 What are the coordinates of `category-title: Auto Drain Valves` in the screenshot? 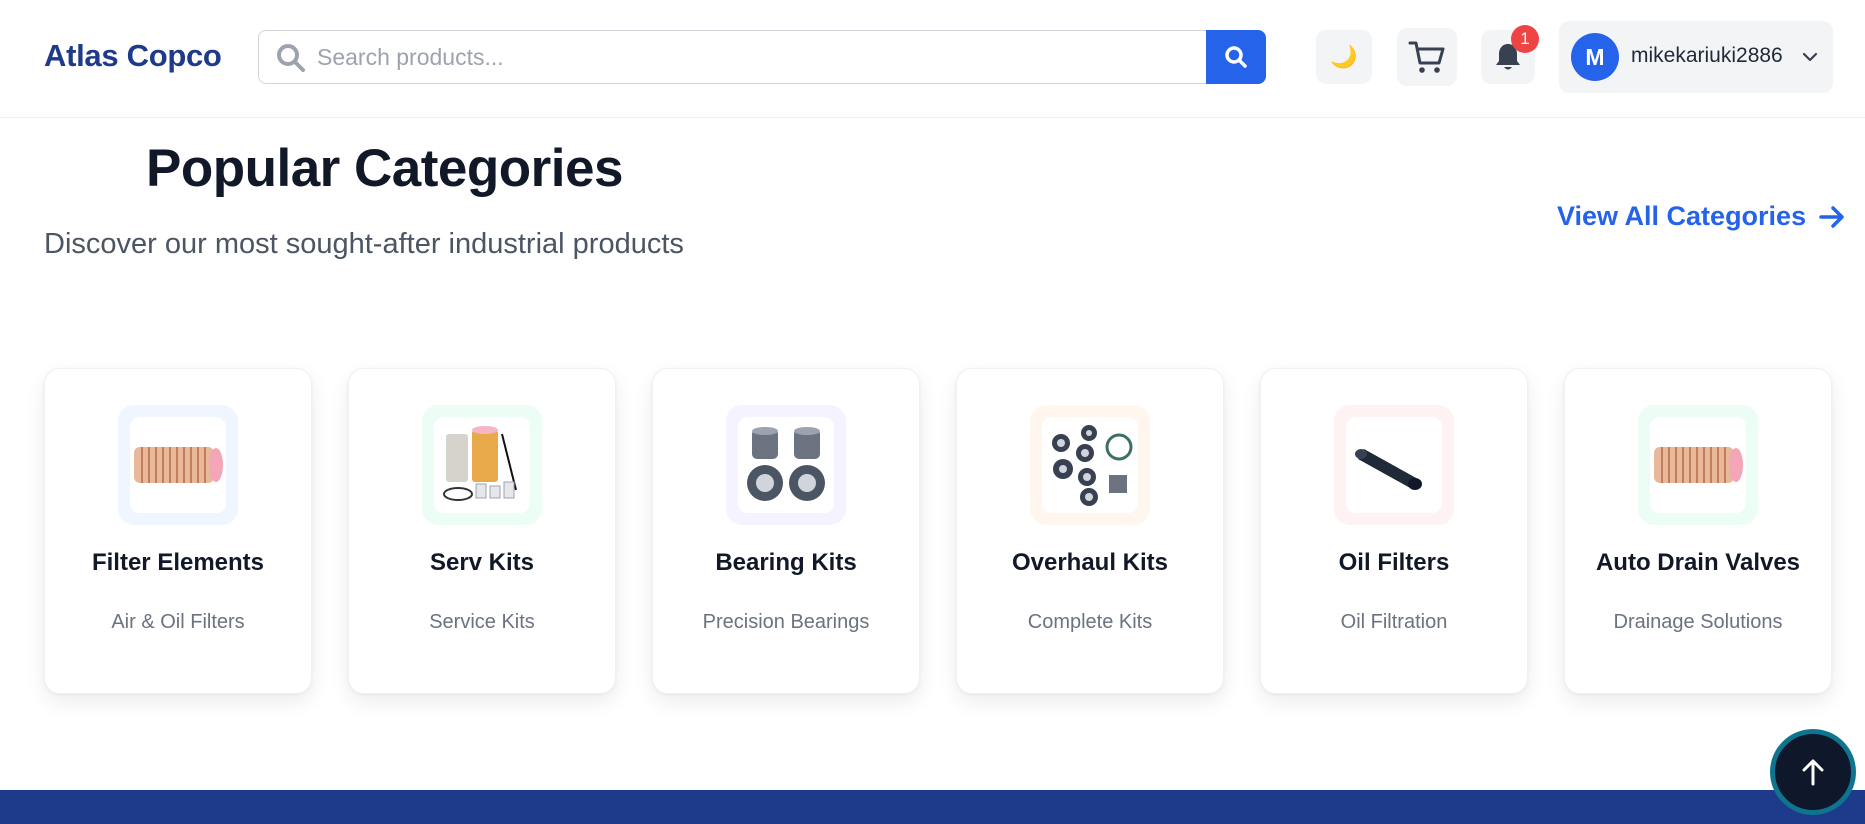 It's located at (1698, 562).